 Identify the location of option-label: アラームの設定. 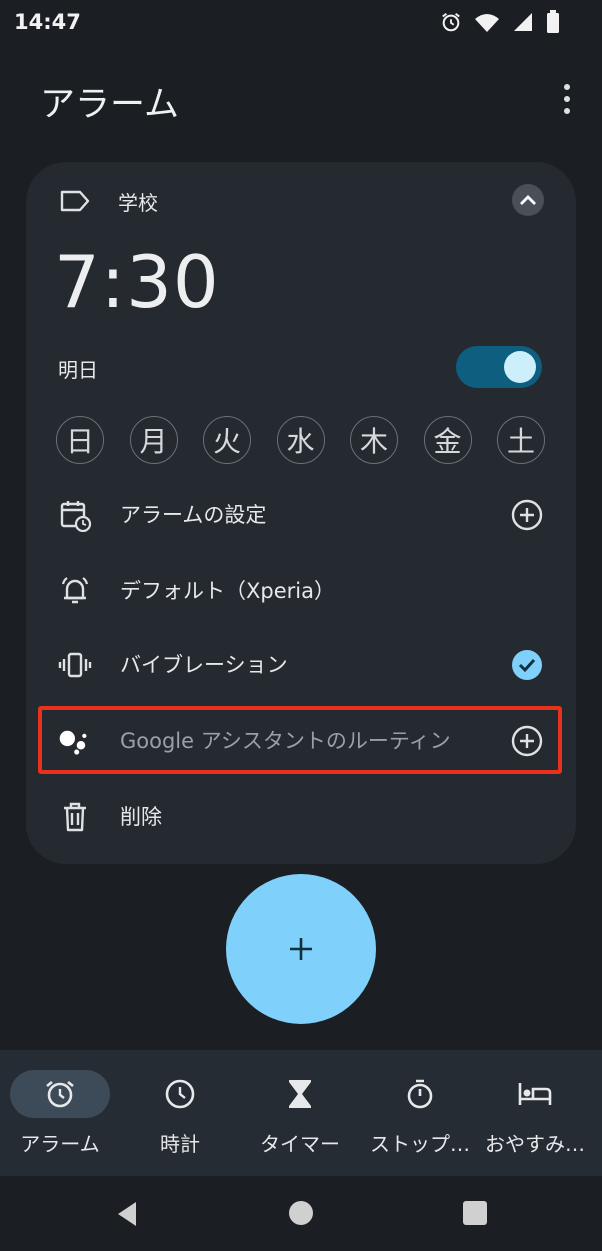
(193, 515).